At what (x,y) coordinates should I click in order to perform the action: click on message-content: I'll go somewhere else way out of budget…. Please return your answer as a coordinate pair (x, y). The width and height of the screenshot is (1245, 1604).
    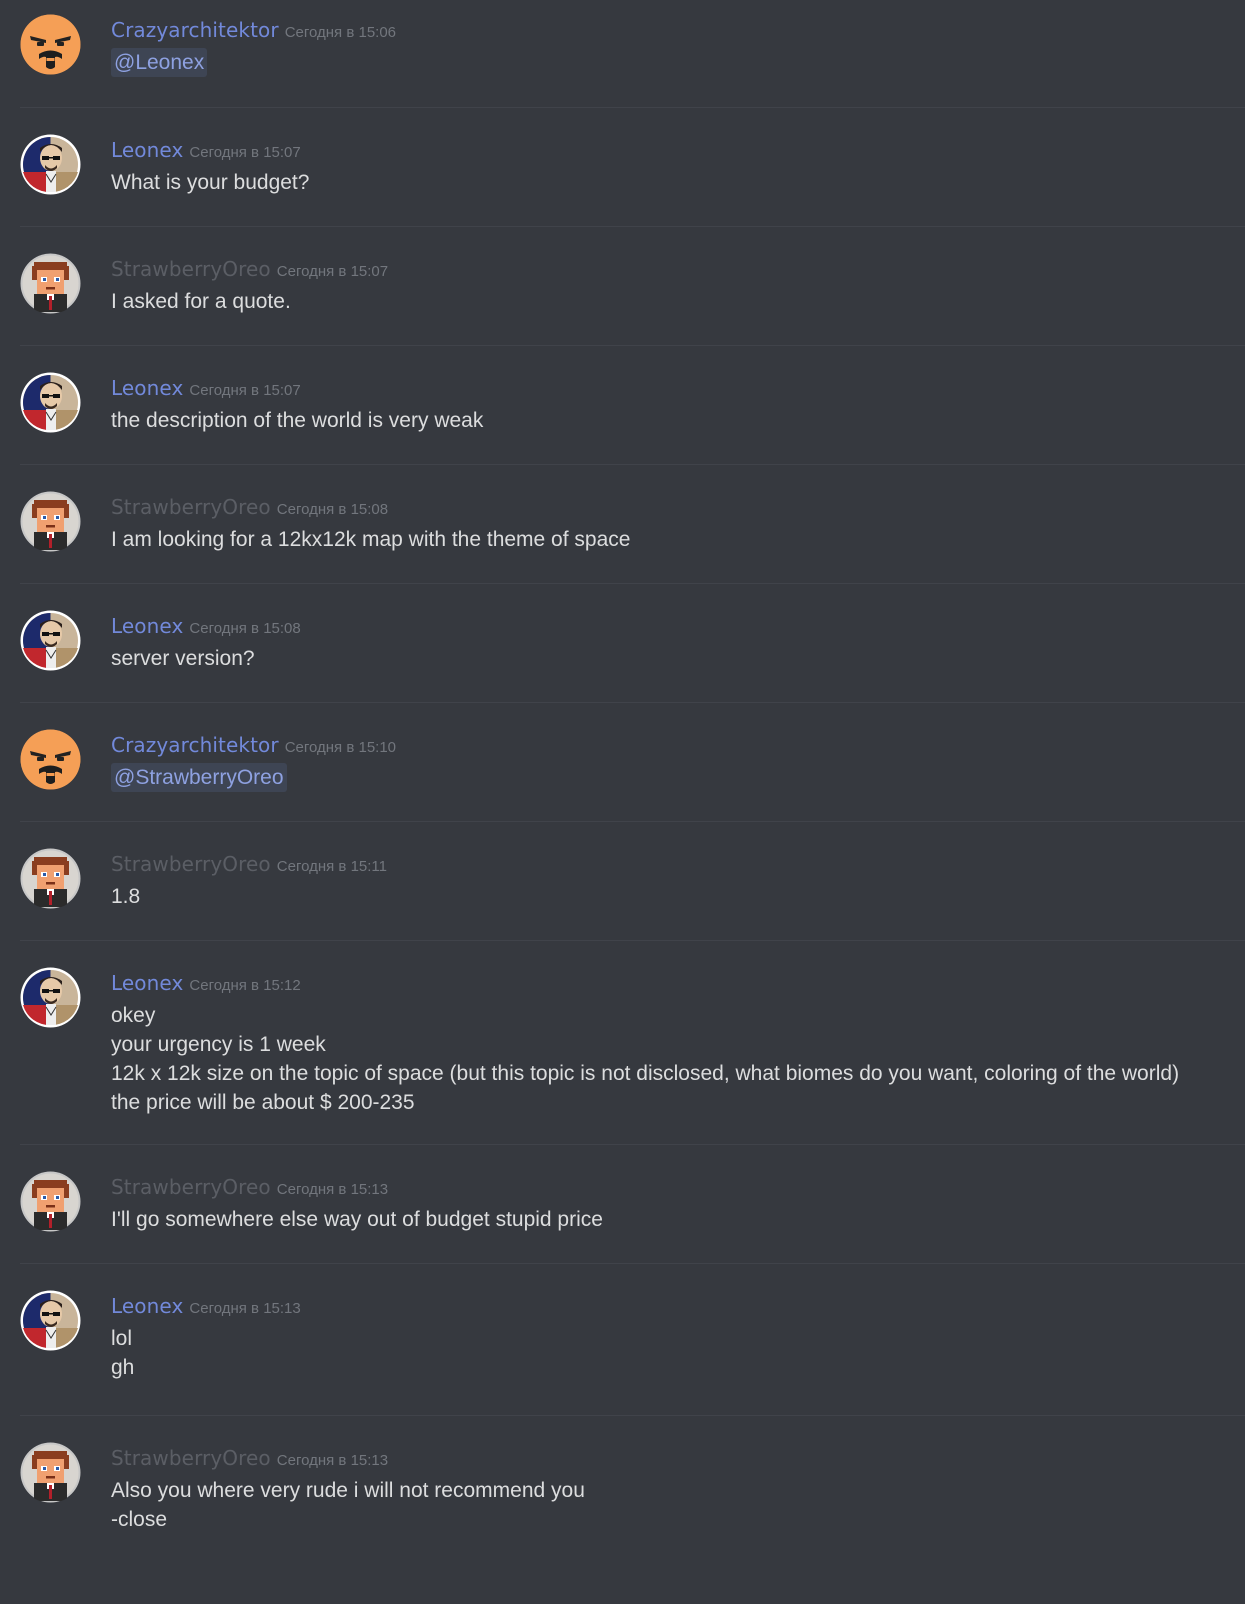
    Looking at the image, I should click on (671, 1219).